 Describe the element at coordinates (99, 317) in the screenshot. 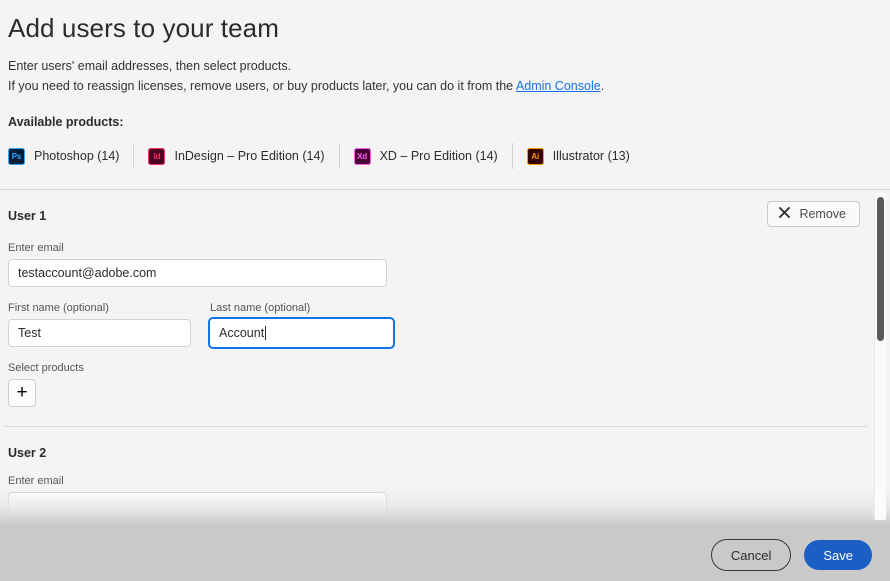

I see `user-1-first-name-group: First name (optional) Test` at that location.